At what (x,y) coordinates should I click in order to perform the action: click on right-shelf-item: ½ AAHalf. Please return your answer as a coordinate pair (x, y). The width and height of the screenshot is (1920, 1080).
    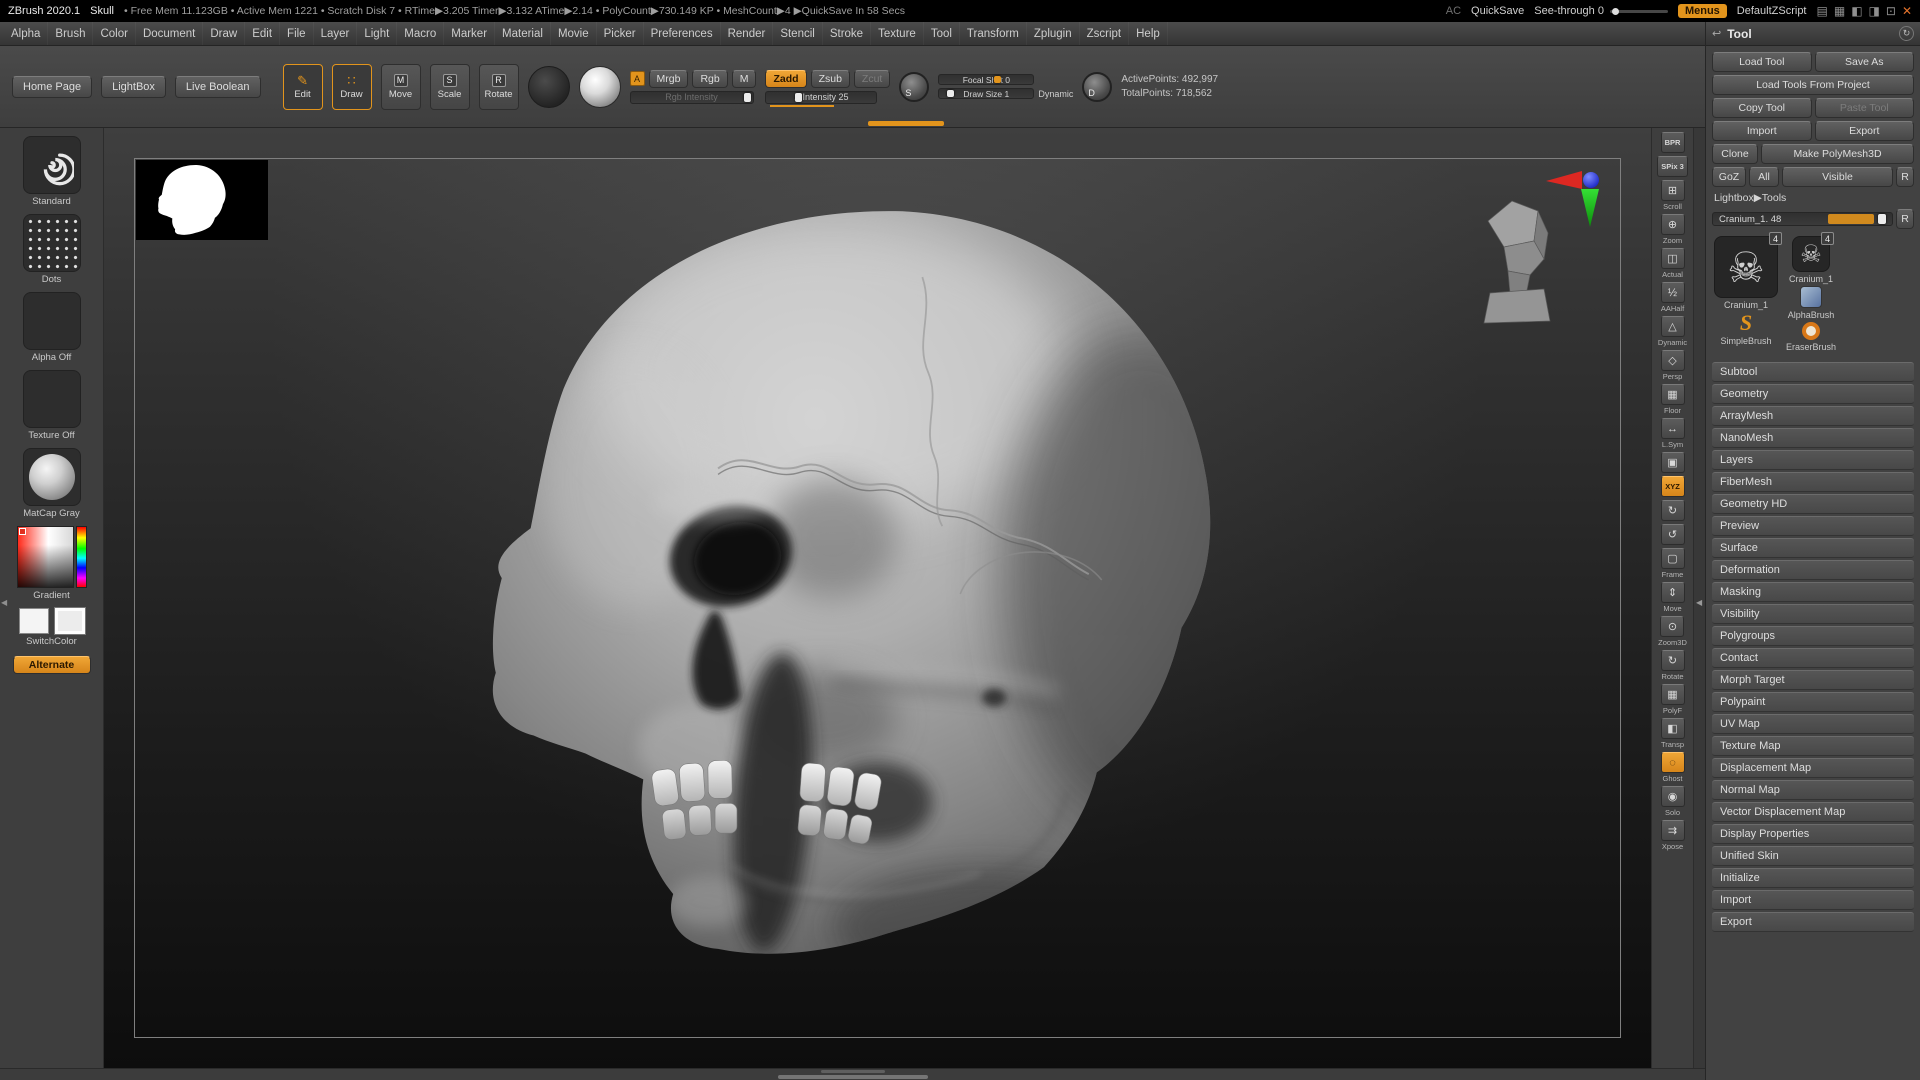
    Looking at the image, I should click on (1672, 297).